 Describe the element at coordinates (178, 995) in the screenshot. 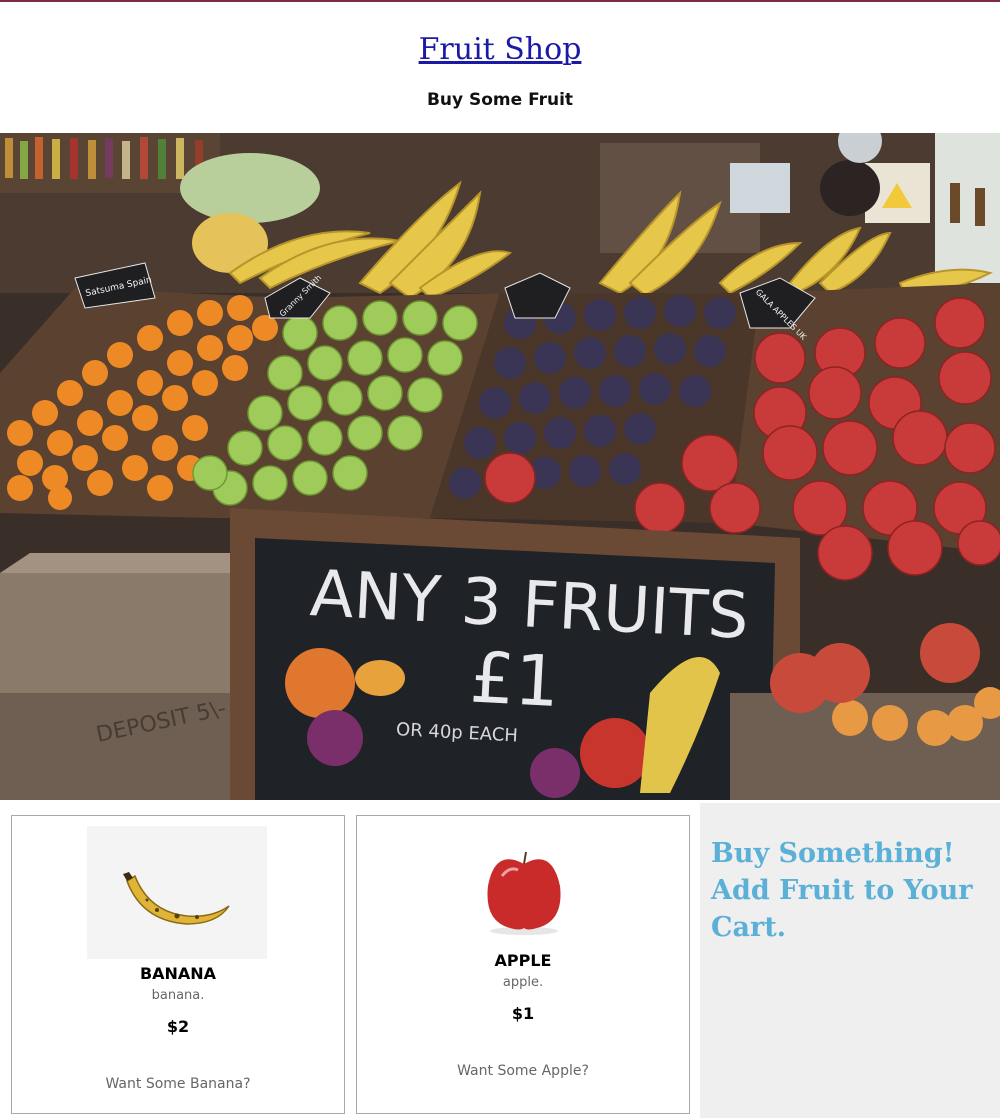

I see `product-description: banana.` at that location.